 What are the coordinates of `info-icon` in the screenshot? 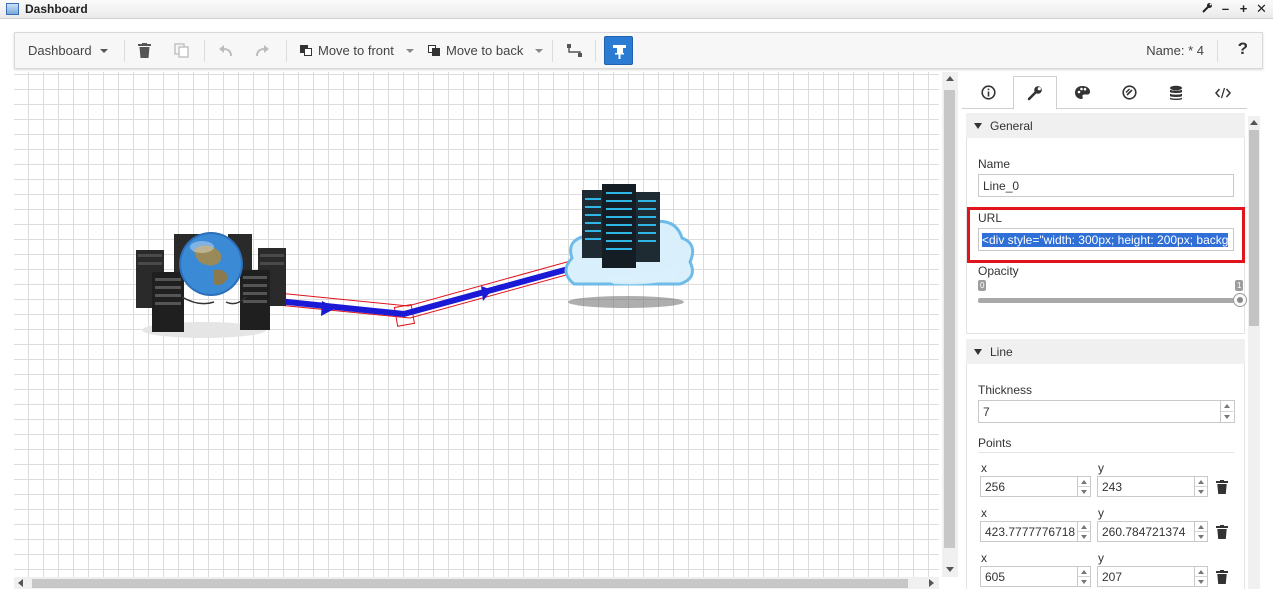 It's located at (988, 92).